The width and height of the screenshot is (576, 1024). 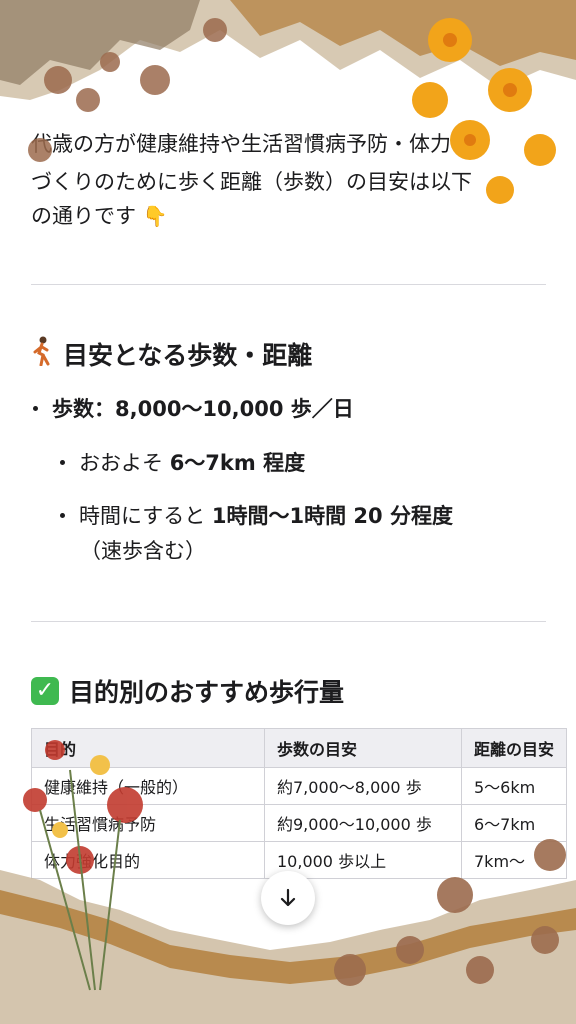 I want to click on section-heading-steps: 目安となる歩数・距離, so click(x=171, y=354).